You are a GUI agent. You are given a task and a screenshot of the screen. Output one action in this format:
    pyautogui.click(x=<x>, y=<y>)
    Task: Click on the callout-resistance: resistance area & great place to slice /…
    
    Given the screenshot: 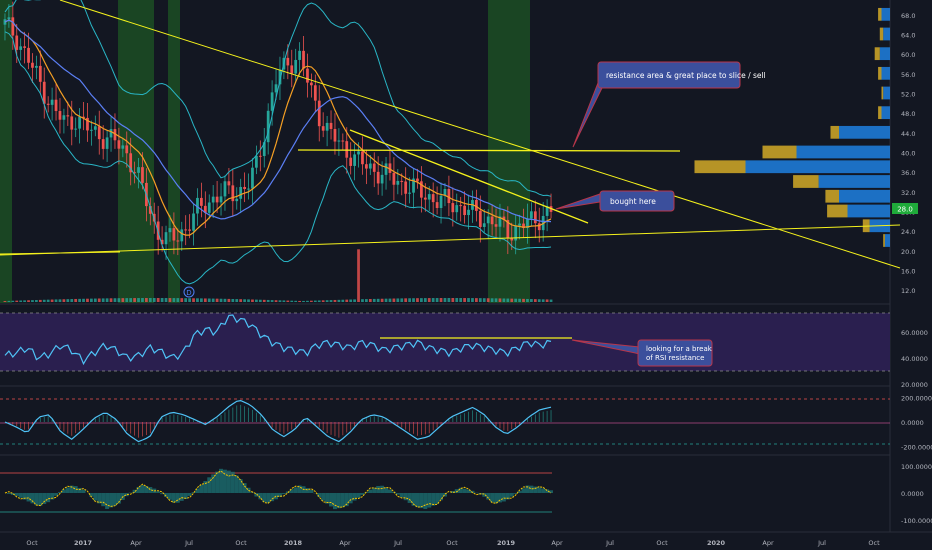 What is the action you would take?
    pyautogui.click(x=669, y=104)
    